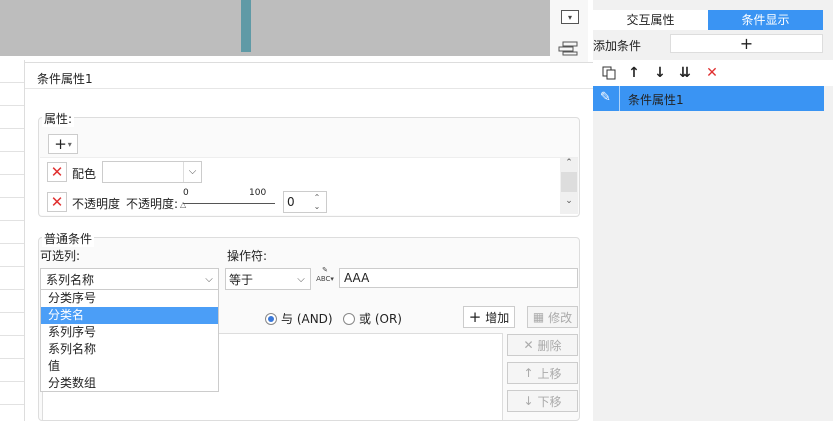 The image size is (833, 421). What do you see at coordinates (129, 332) in the screenshot?
I see `dropdown-option: 系列序号` at bounding box center [129, 332].